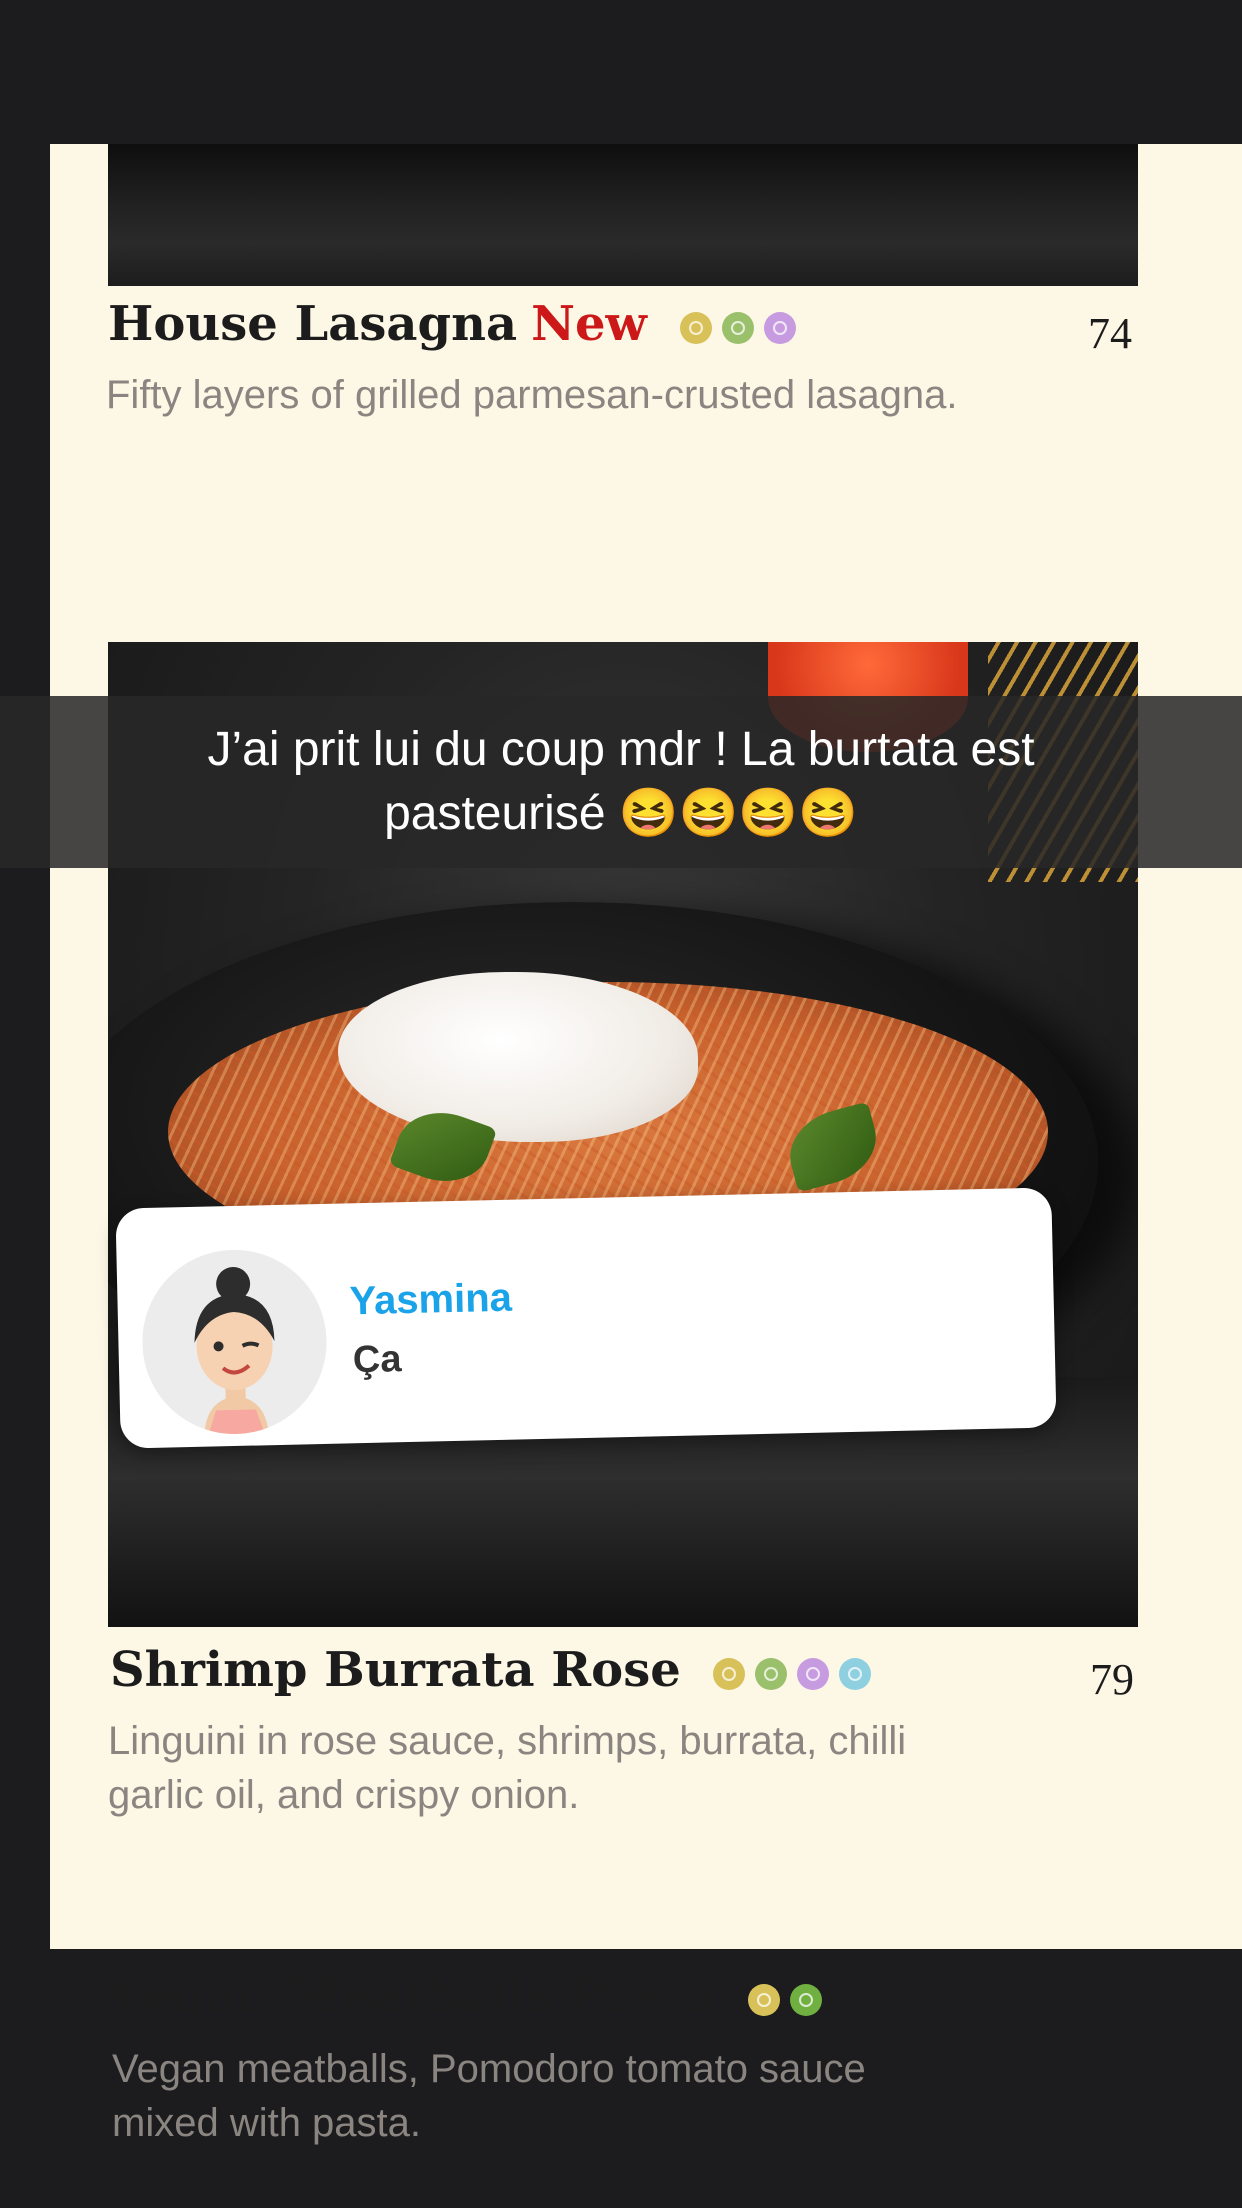  Describe the element at coordinates (586, 1318) in the screenshot. I see `reply-card: Yasmina Ça` at that location.